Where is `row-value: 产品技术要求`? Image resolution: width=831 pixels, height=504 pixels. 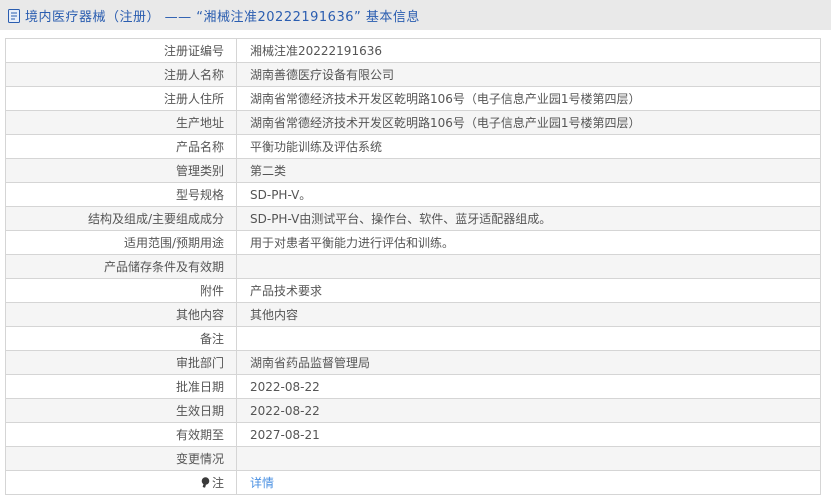 row-value: 产品技术要求 is located at coordinates (286, 291).